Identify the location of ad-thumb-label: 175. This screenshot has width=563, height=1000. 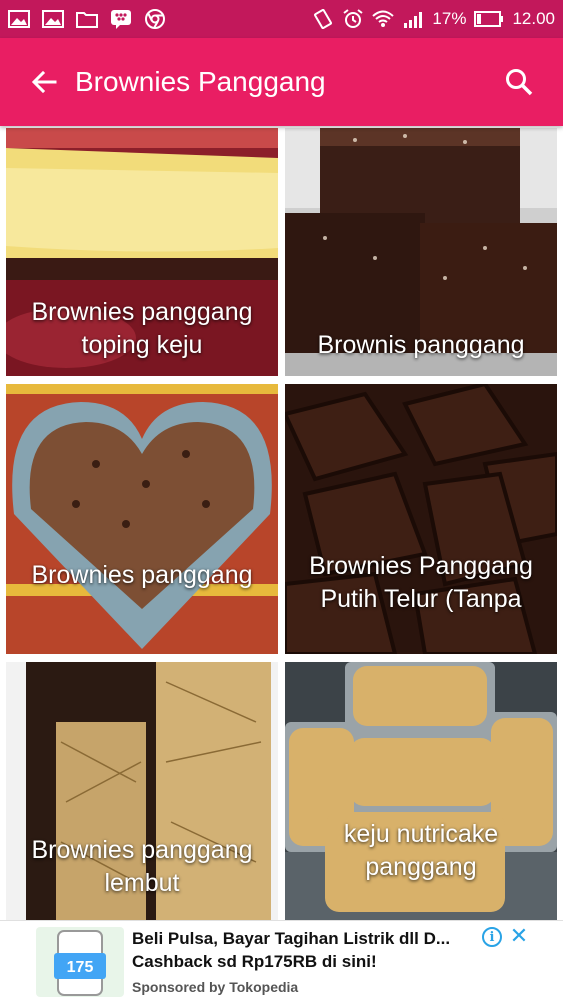
(80, 967).